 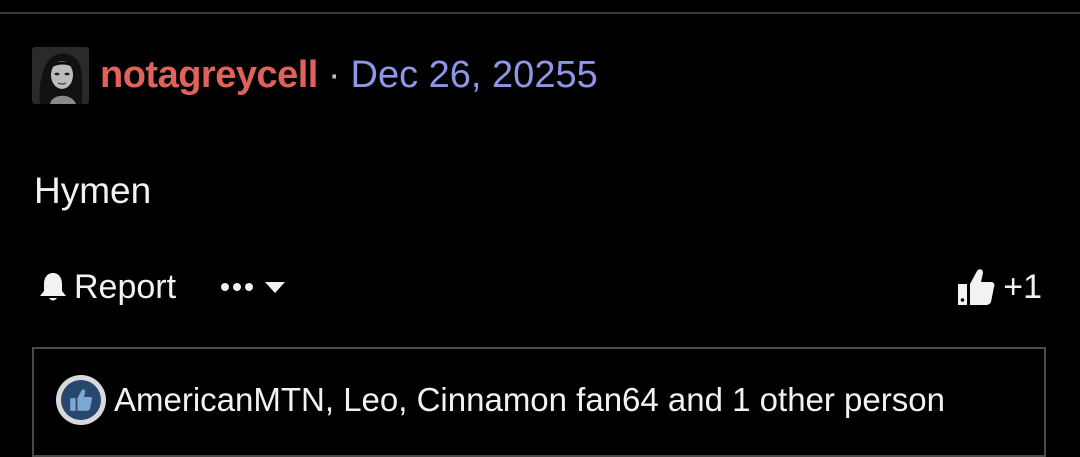 I want to click on bell-icon, so click(x=53, y=287).